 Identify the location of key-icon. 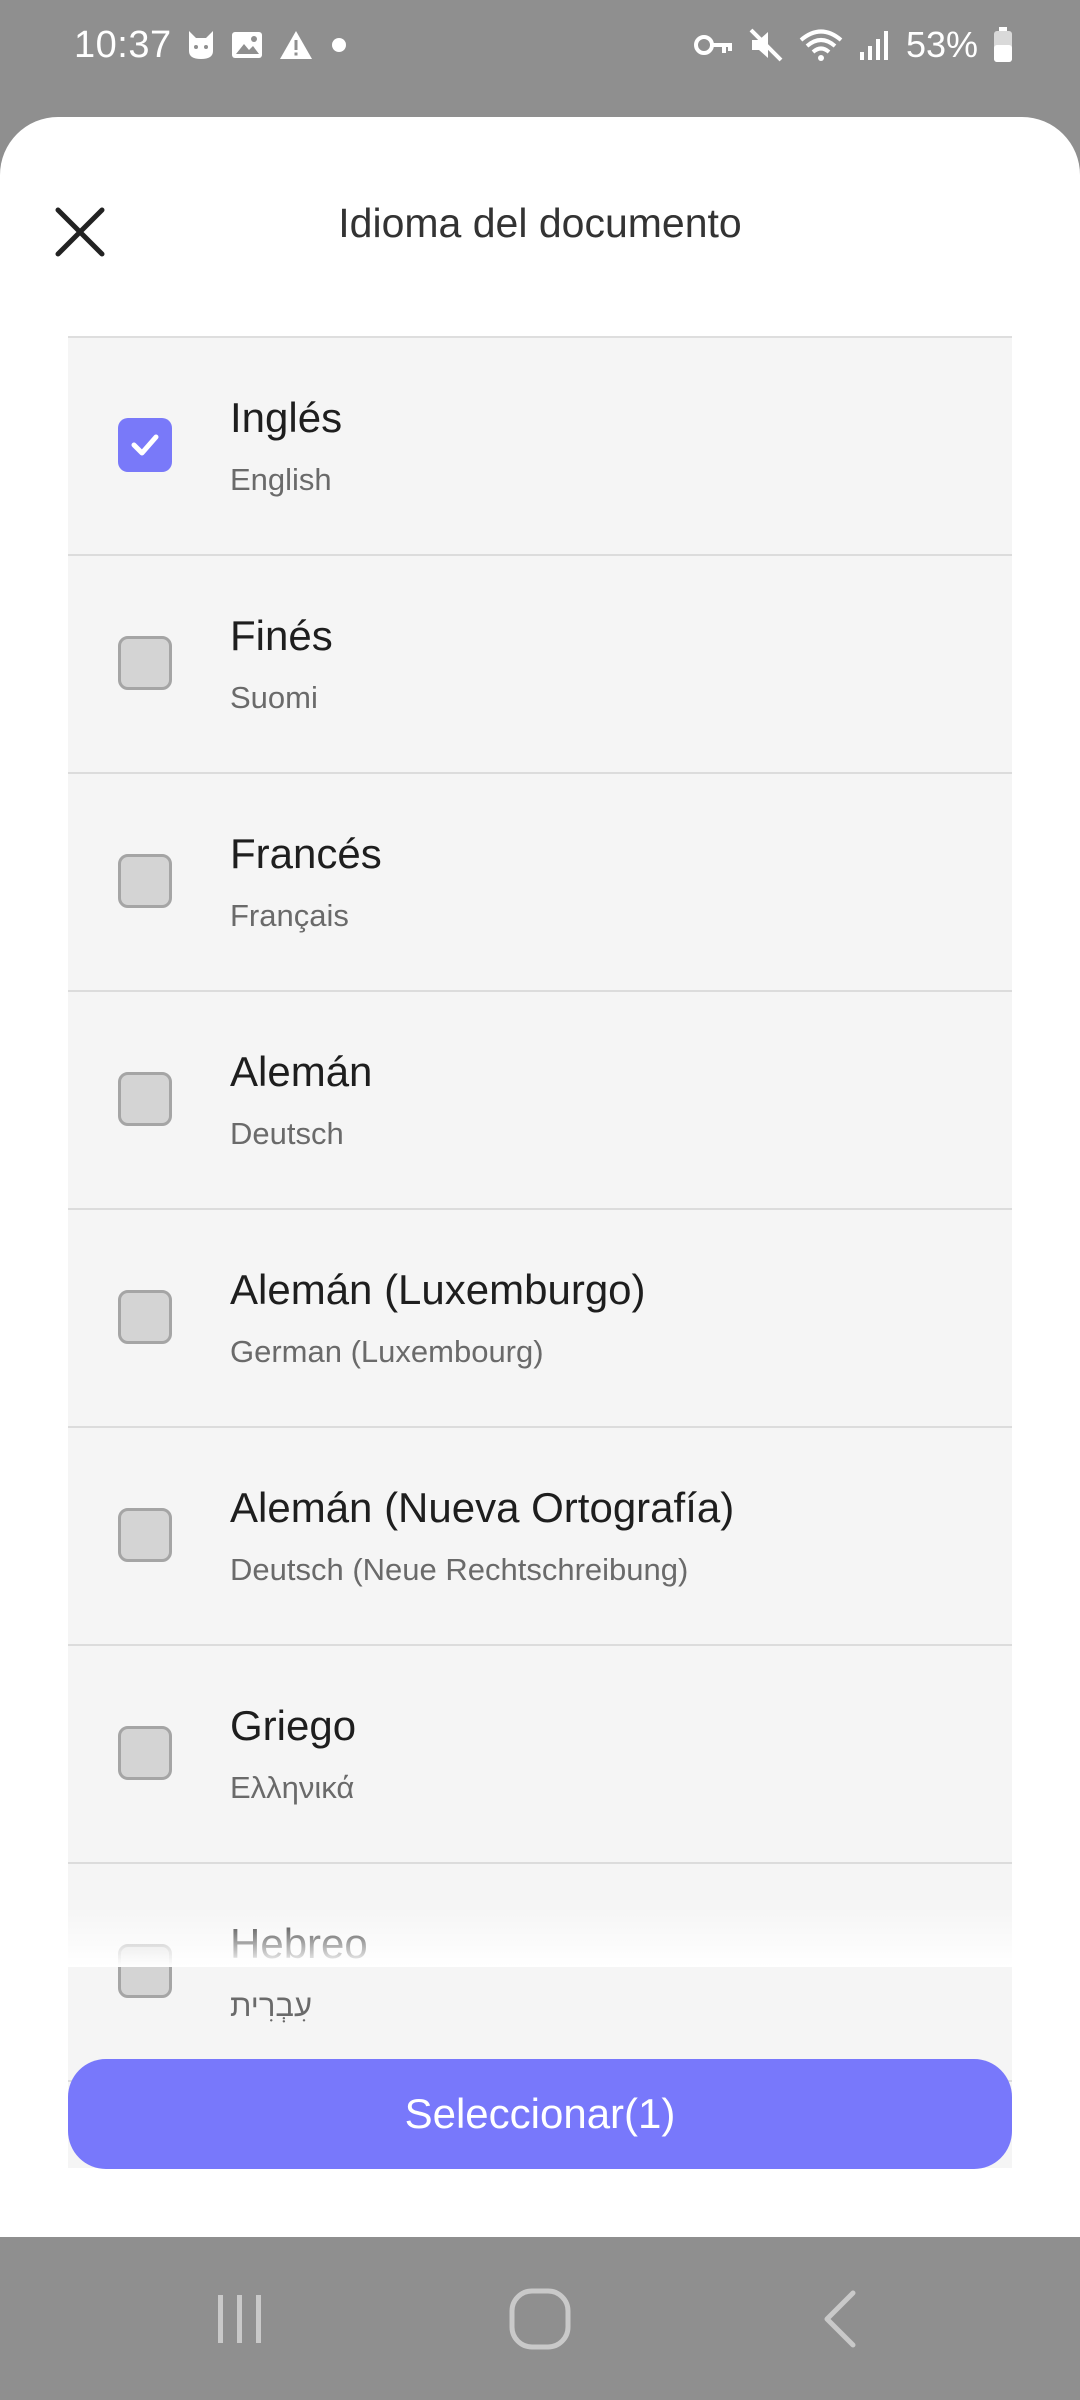
(713, 45).